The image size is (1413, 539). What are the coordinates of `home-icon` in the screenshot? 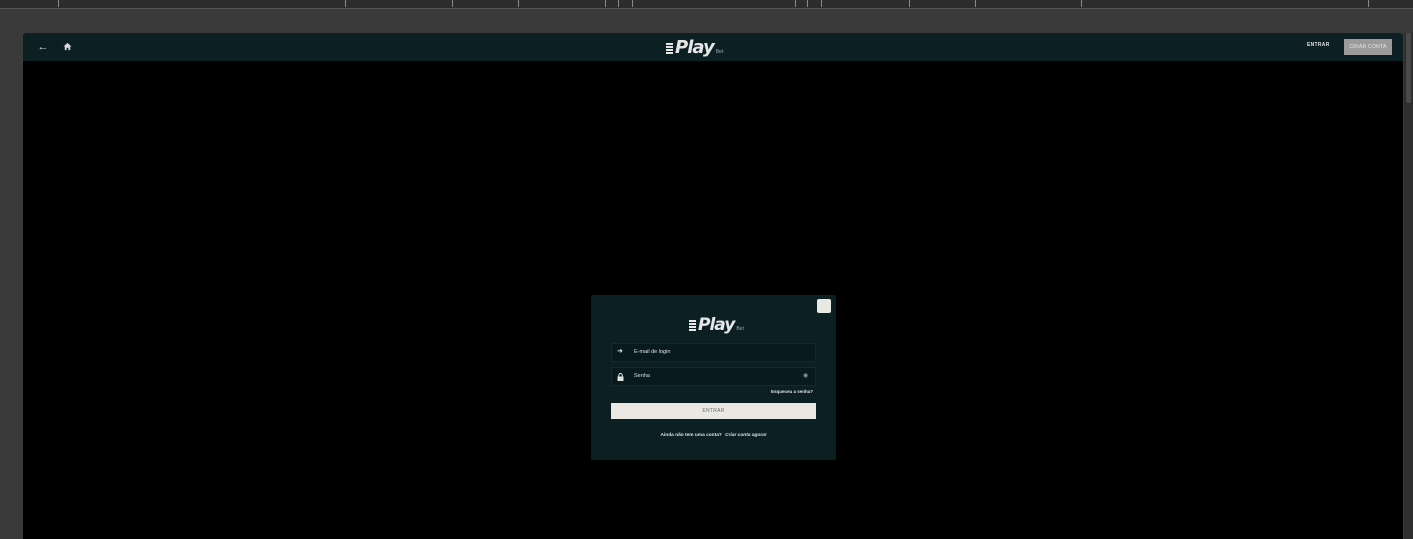 It's located at (67, 46).